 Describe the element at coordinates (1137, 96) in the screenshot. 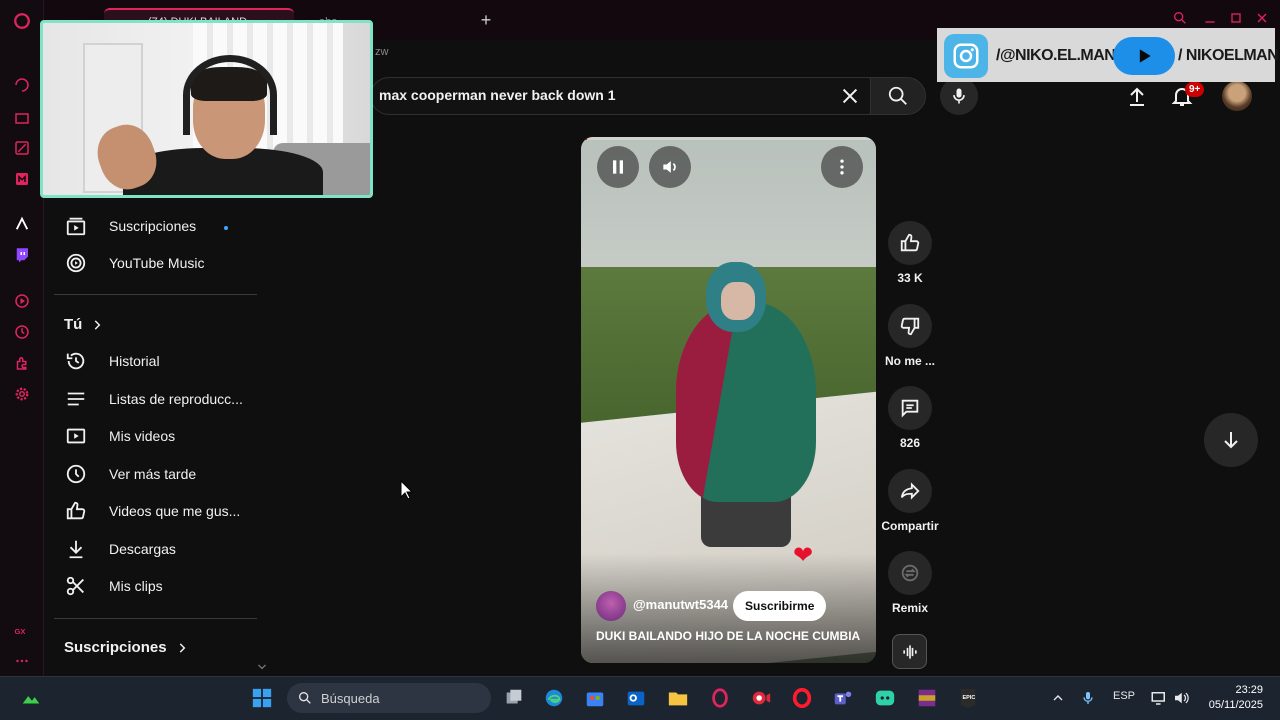

I see `upload-button` at that location.